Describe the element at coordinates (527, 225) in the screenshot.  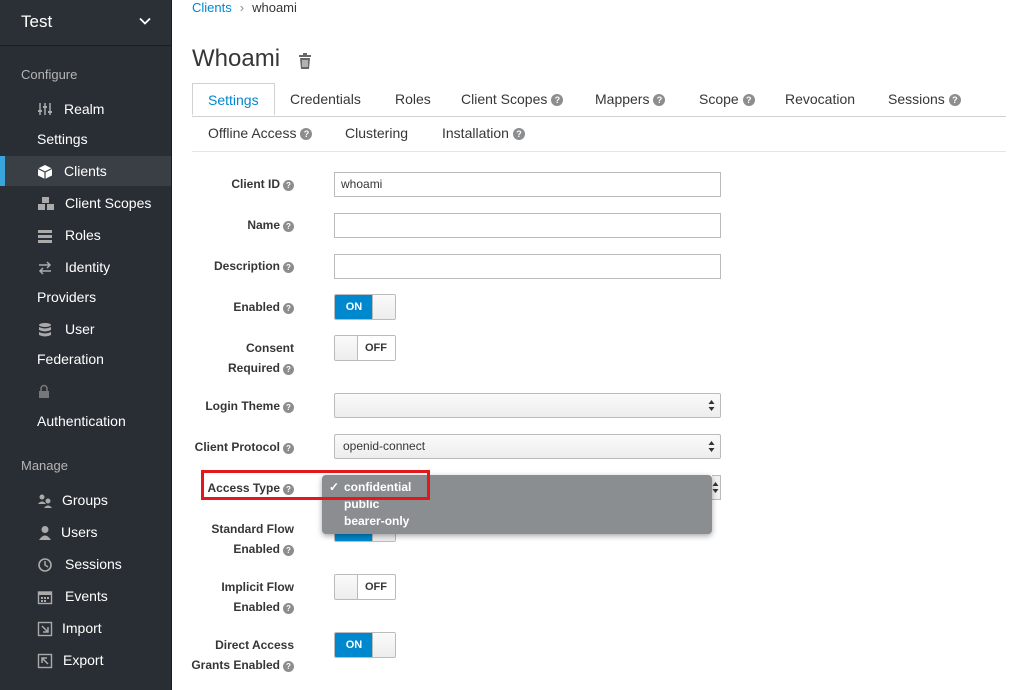
I see `name-input` at that location.